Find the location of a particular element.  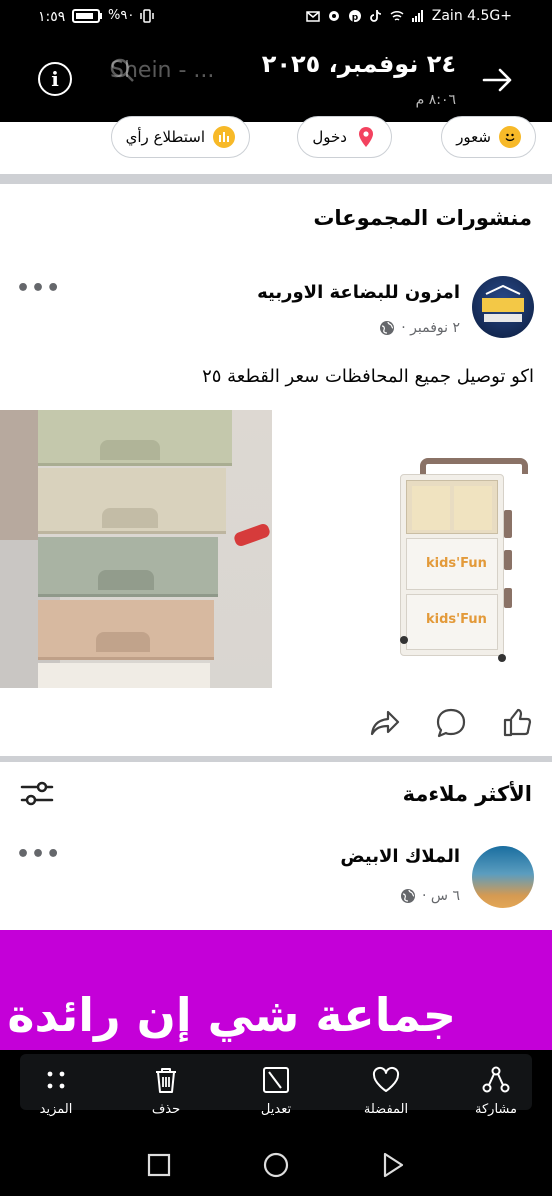

heart-icon is located at coordinates (386, 1079).